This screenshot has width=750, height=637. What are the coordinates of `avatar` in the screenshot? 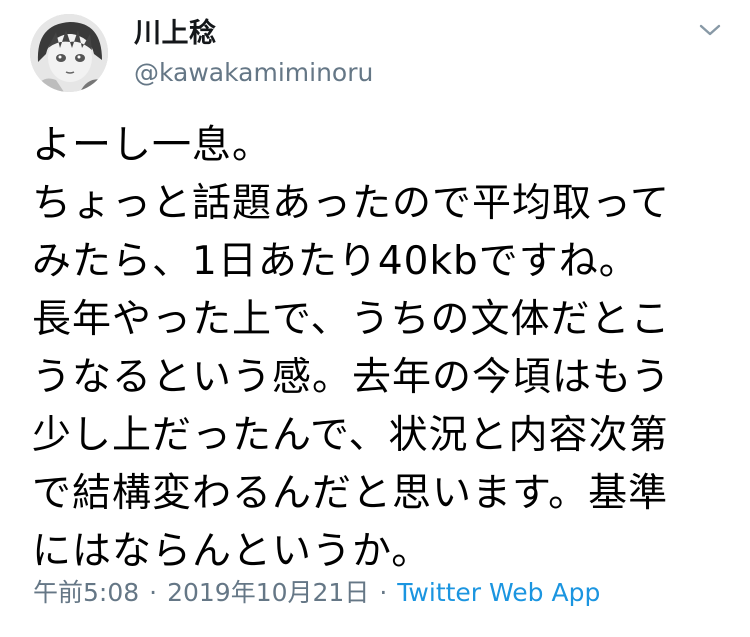 It's located at (69, 53).